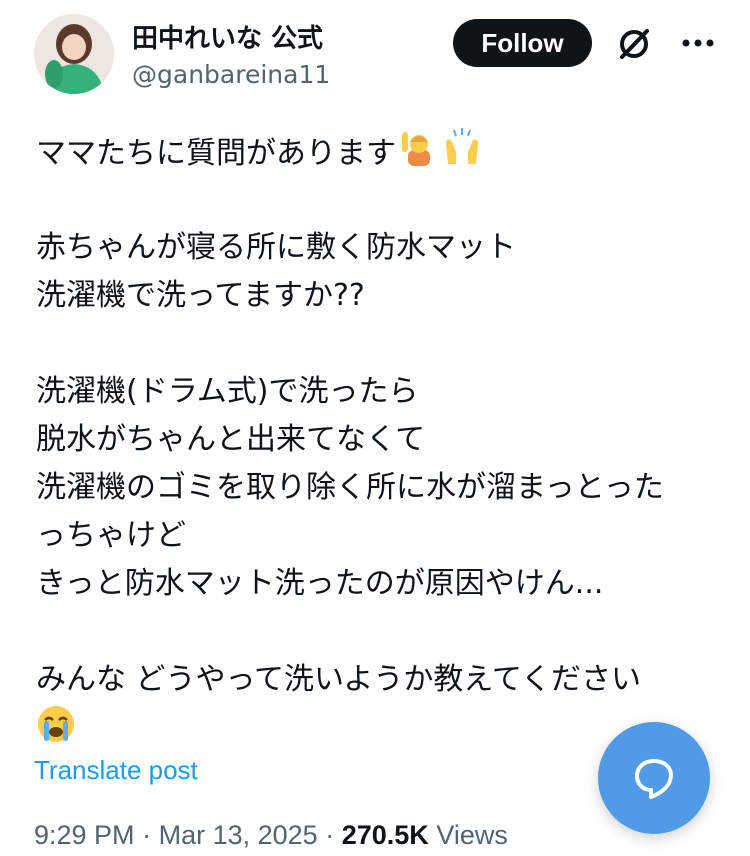 The height and width of the screenshot is (856, 750). I want to click on more-icon, so click(698, 43).